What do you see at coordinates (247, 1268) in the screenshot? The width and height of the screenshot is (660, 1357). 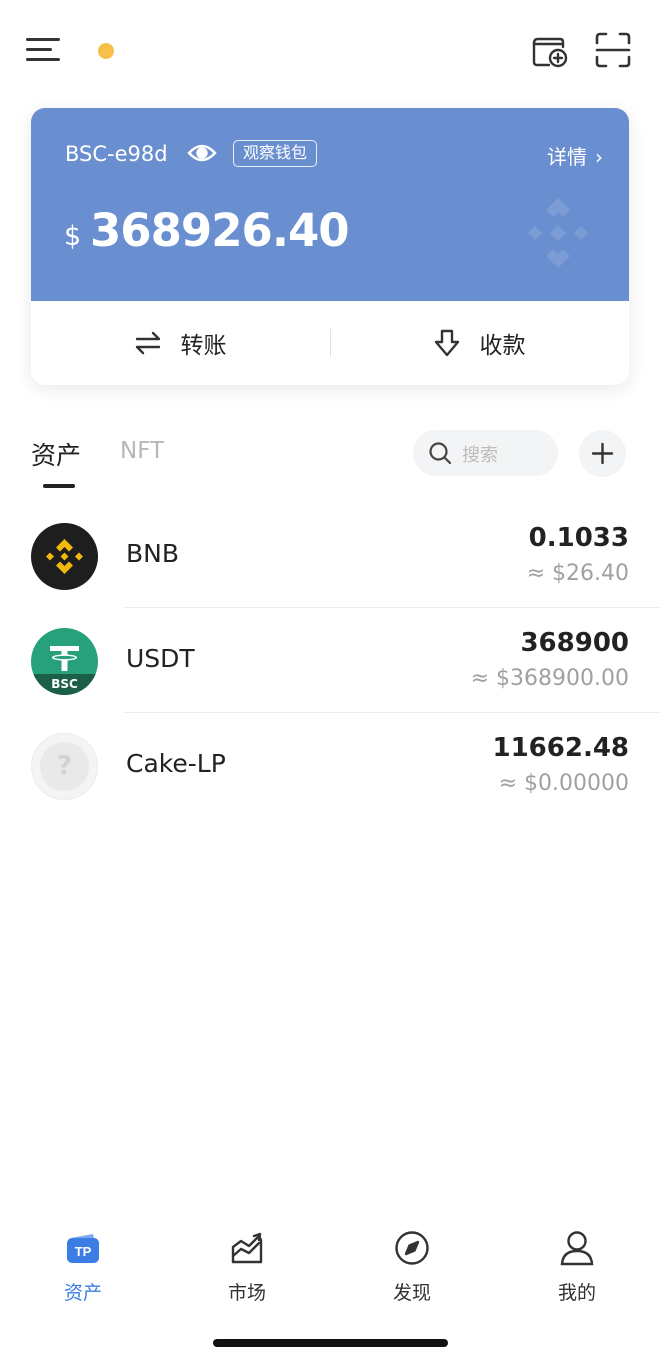 I see `nav-market: 市场` at bounding box center [247, 1268].